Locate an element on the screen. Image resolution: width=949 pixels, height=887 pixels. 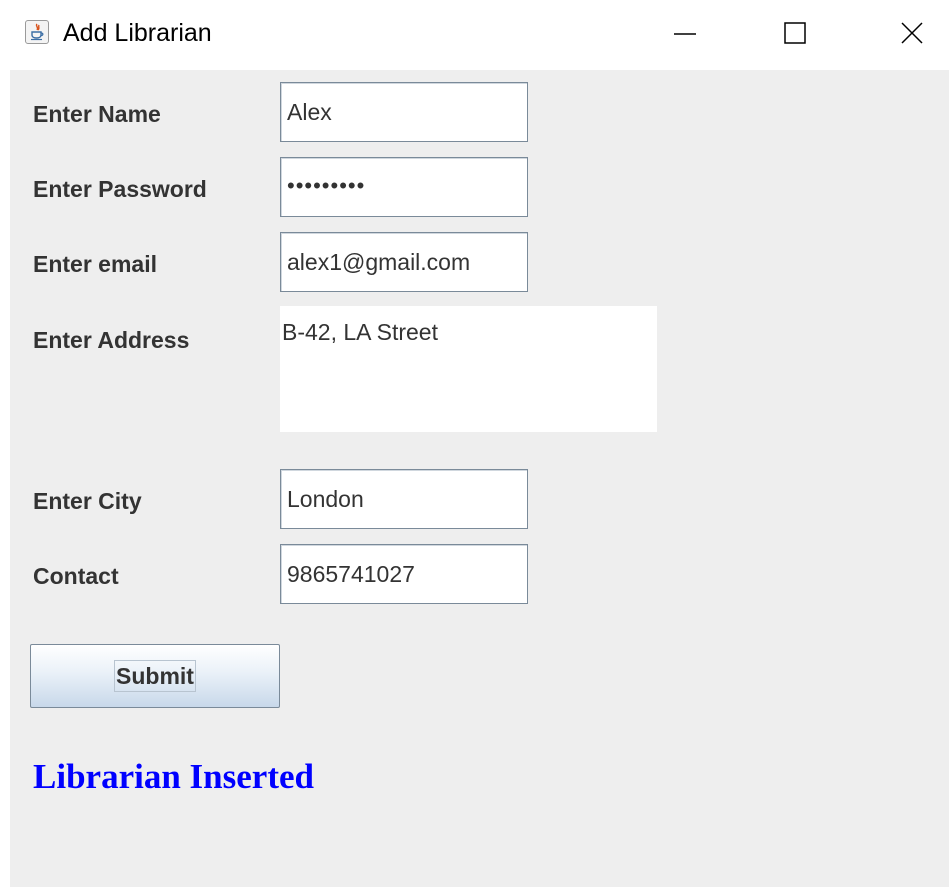
contact-input is located at coordinates (404, 574).